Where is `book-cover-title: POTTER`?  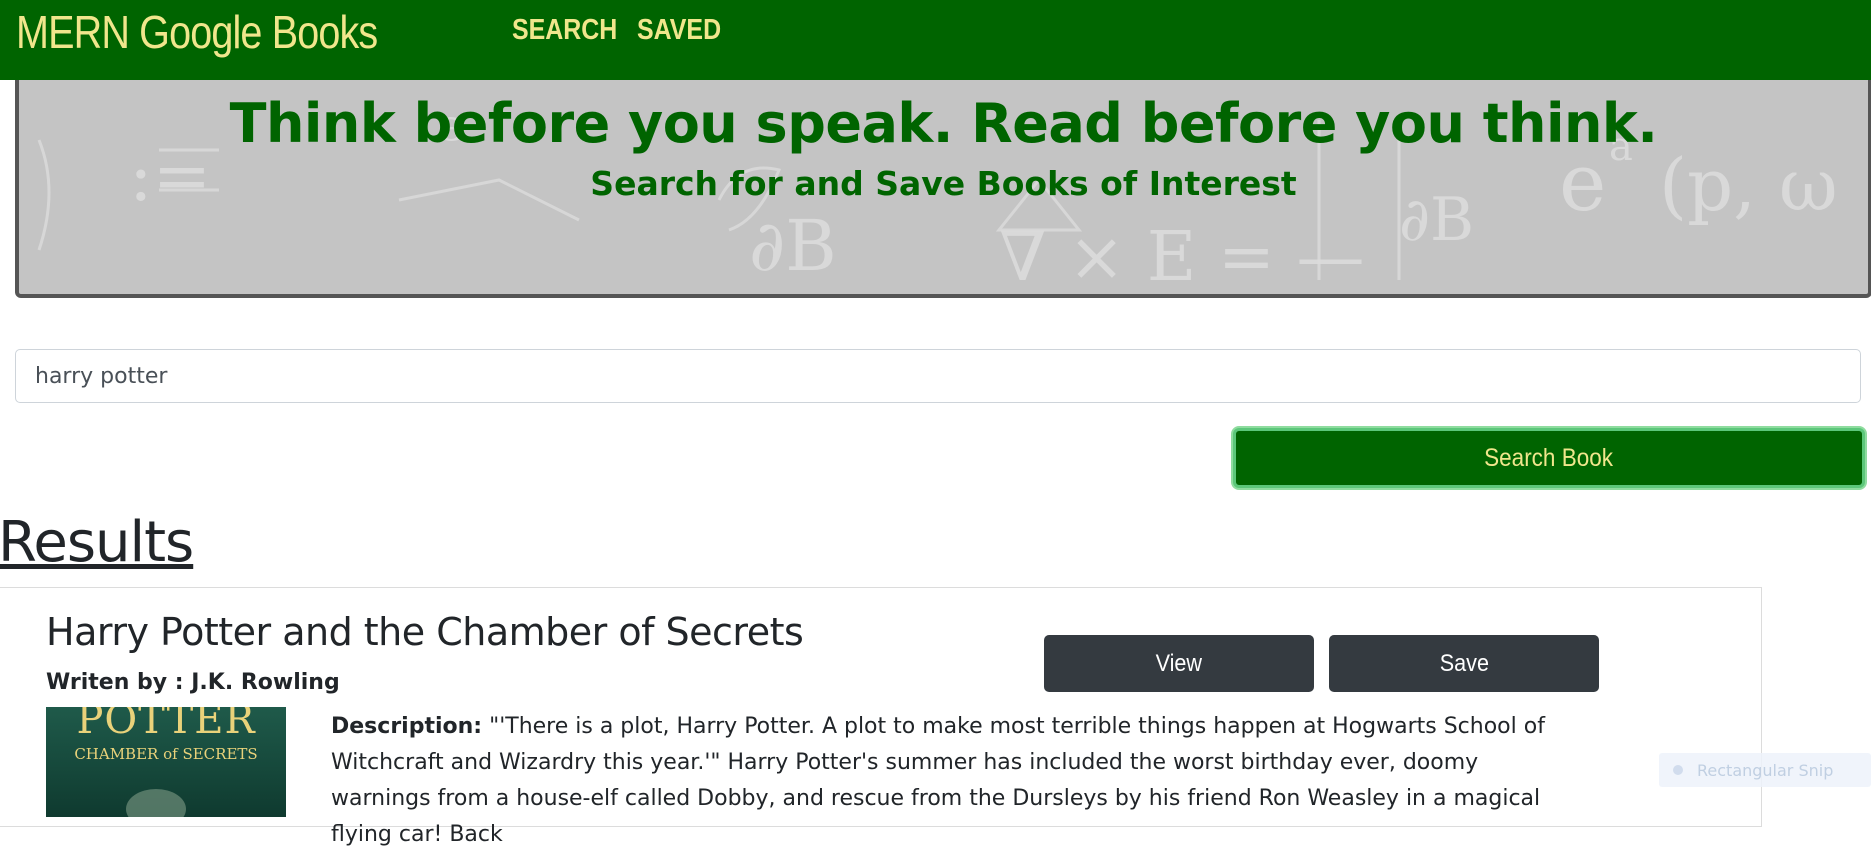
book-cover-title: POTTER is located at coordinates (166, 725).